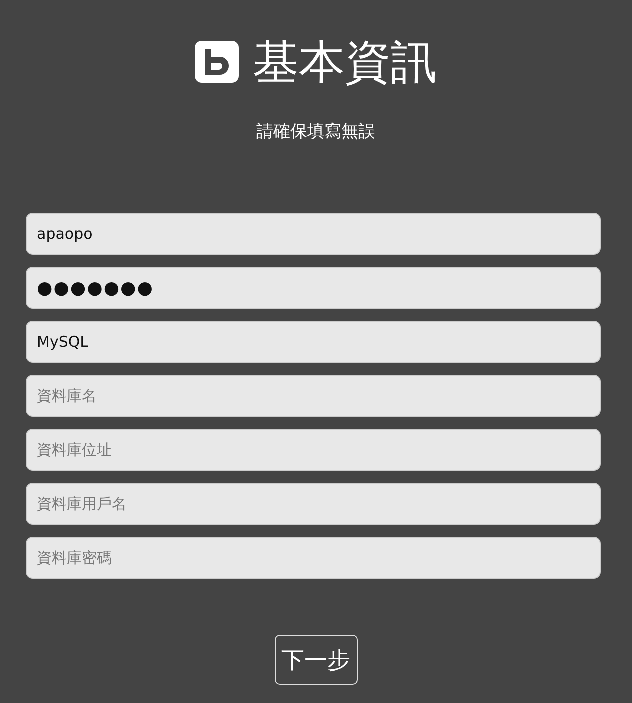  Describe the element at coordinates (313, 288) in the screenshot. I see `input-field: ●●●●●●●` at that location.